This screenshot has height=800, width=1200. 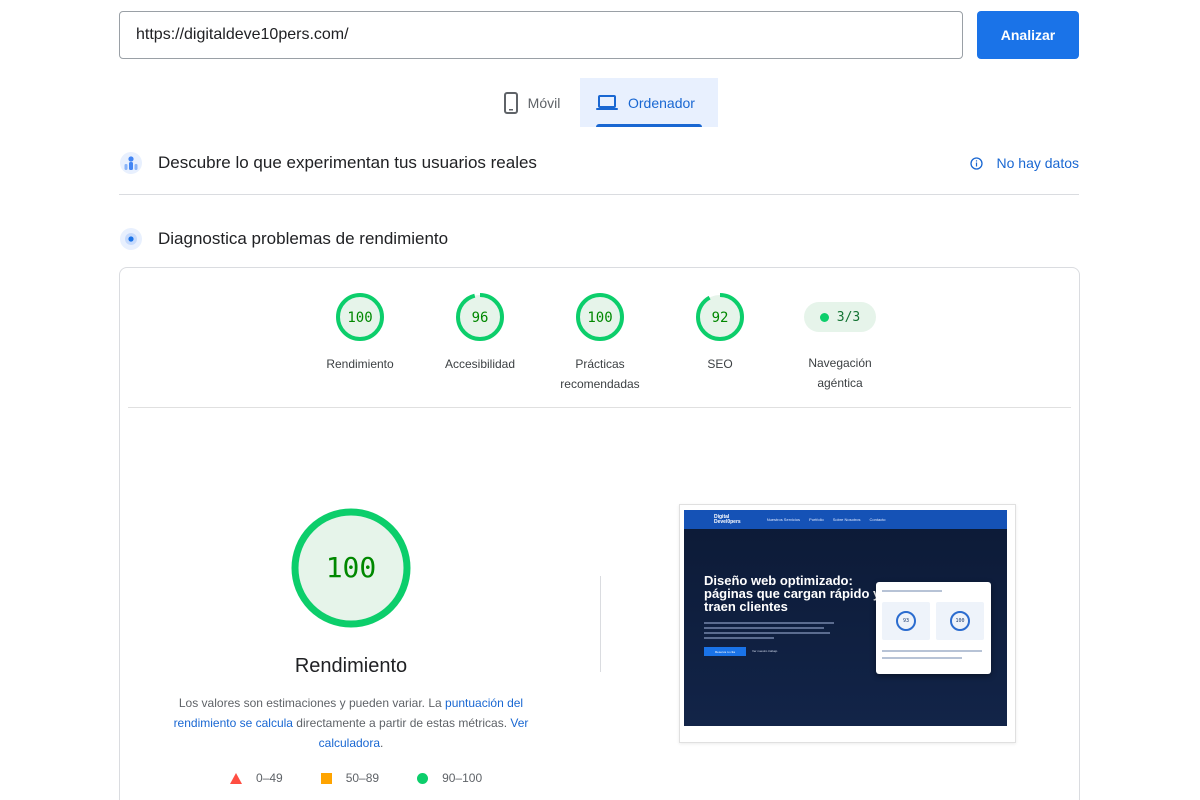 I want to click on thumb-nav-item: Sobre Nosotros, so click(x=846, y=519).